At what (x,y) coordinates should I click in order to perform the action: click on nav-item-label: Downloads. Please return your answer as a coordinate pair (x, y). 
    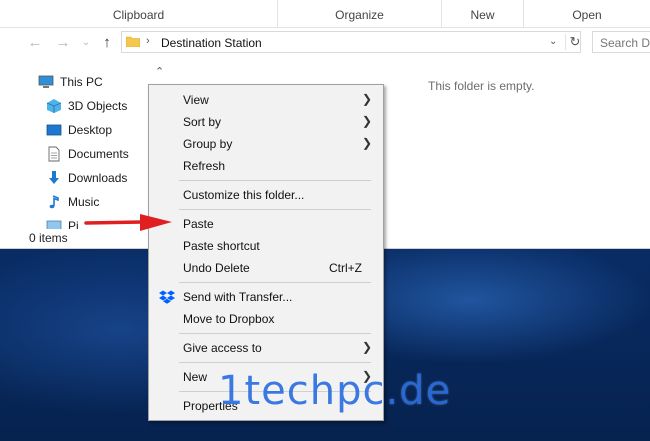
    Looking at the image, I should click on (98, 178).